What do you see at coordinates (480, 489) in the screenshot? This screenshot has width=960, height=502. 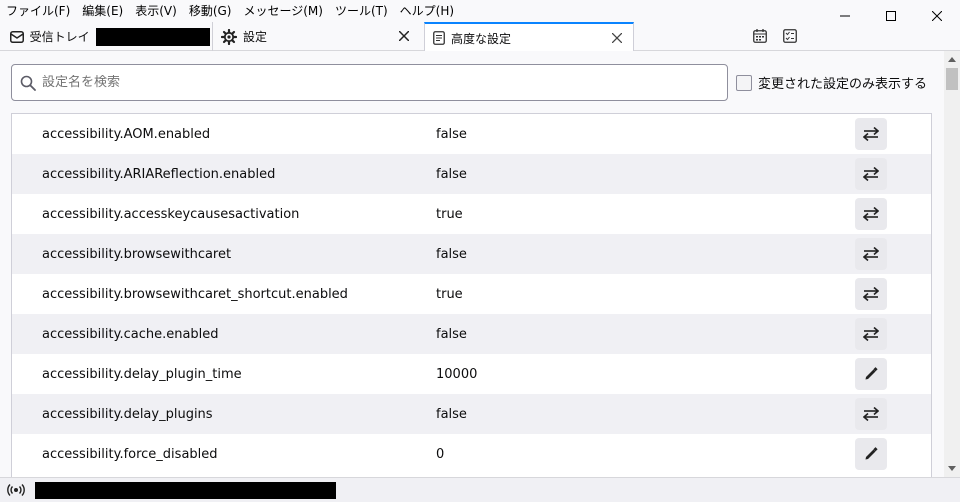 I see `status-bar` at bounding box center [480, 489].